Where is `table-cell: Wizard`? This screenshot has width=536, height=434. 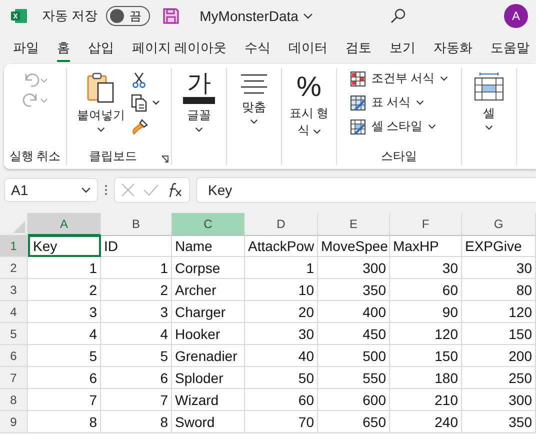 table-cell: Wizard is located at coordinates (208, 400).